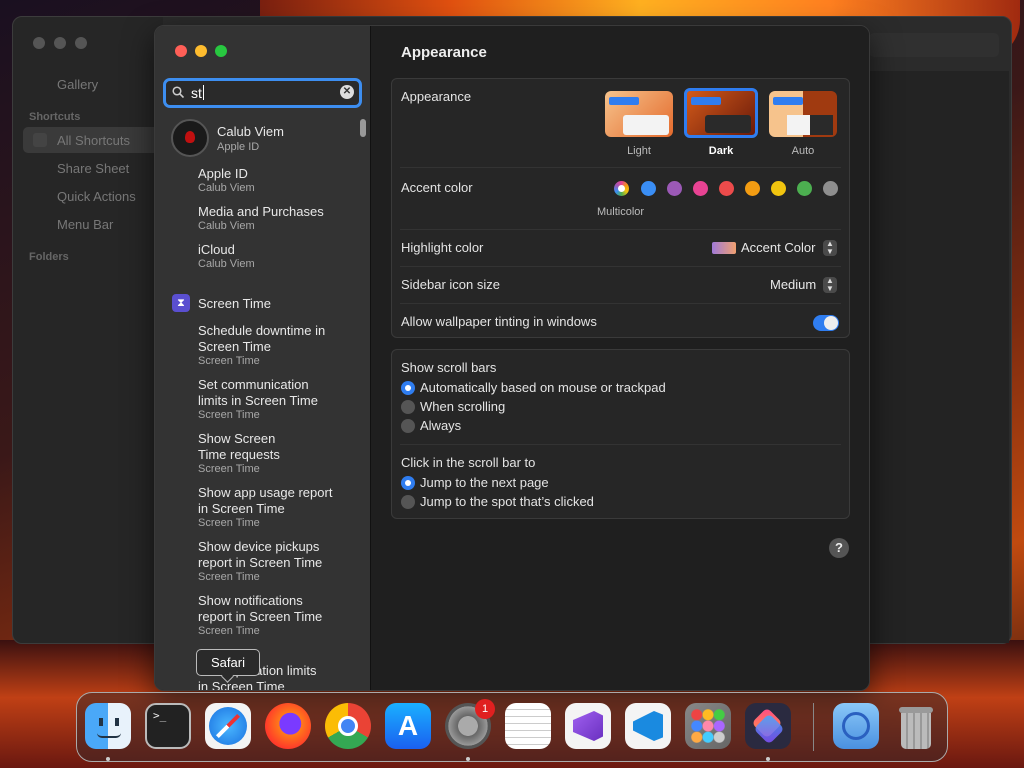 This screenshot has width=1024, height=768. Describe the element at coordinates (228, 662) in the screenshot. I see `dock-tooltip: Safari` at that location.